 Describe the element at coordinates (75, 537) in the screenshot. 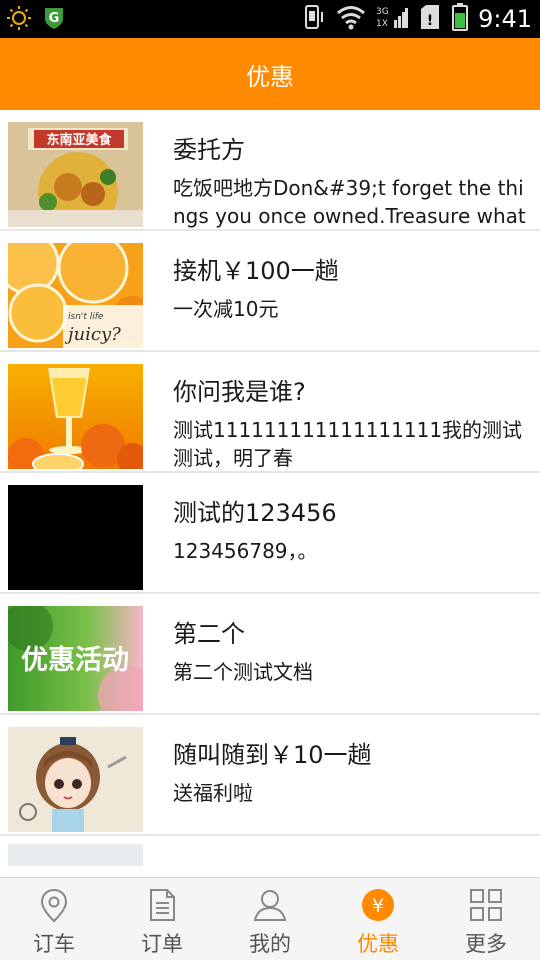

I see `black-thumbnail` at that location.